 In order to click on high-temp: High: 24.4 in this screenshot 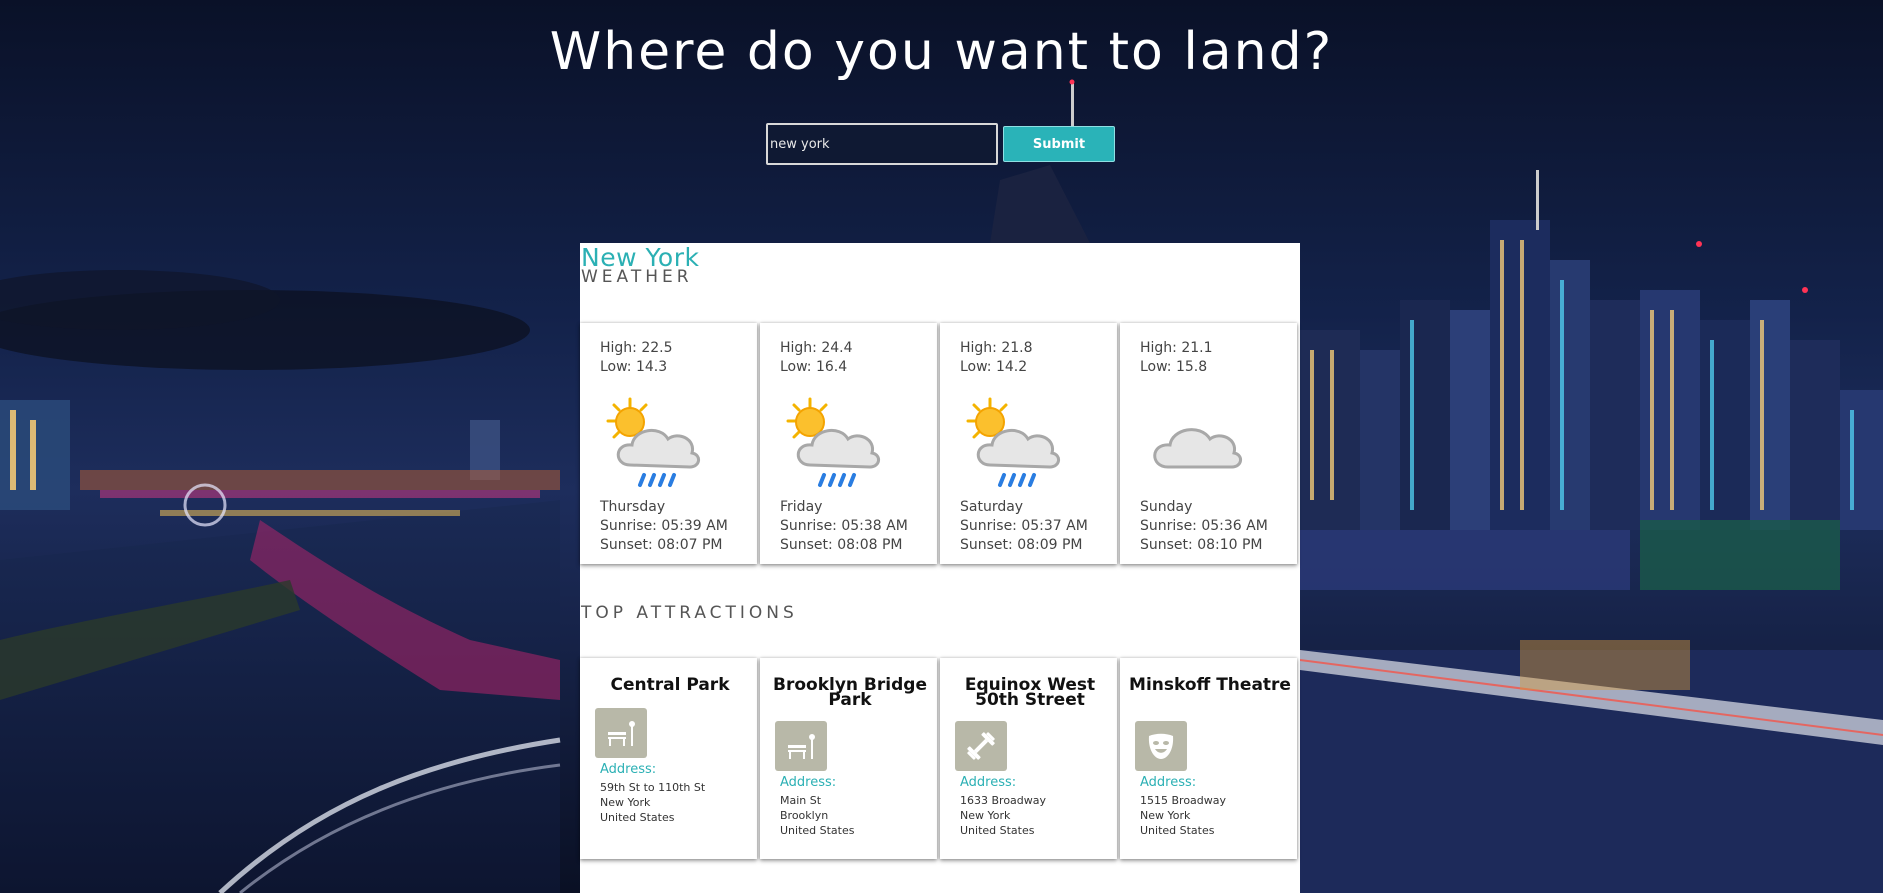, I will do `click(816, 348)`.